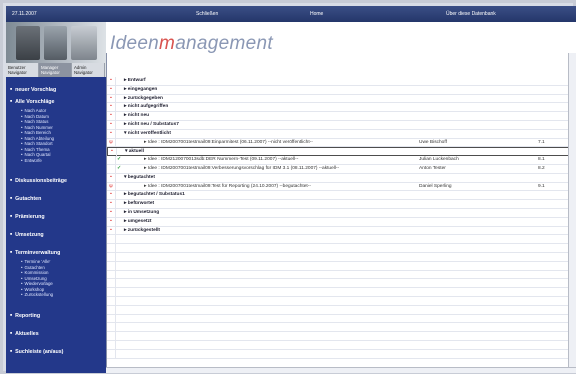 The height and width of the screenshot is (374, 576). What do you see at coordinates (207, 14) in the screenshot?
I see `close-link: Schließen` at bounding box center [207, 14].